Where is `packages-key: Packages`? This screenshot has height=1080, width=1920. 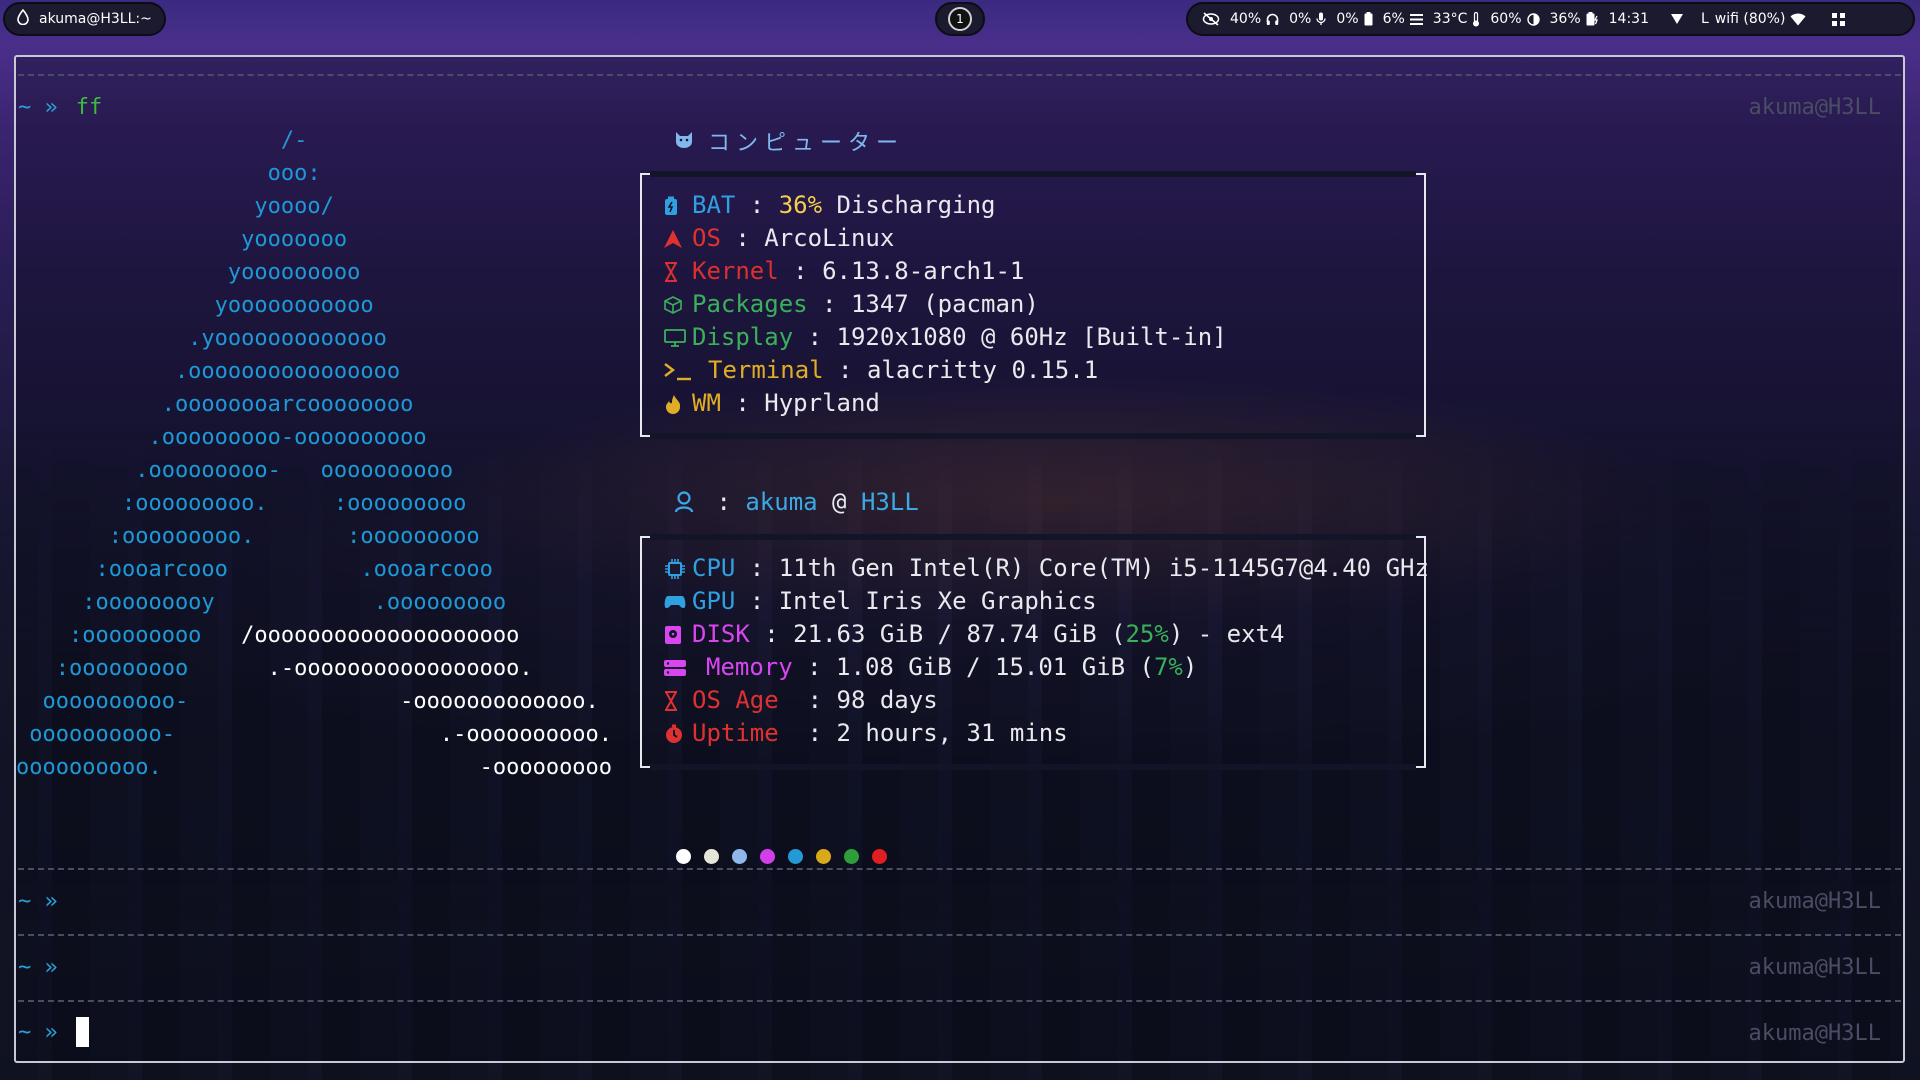
packages-key: Packages is located at coordinates (750, 304).